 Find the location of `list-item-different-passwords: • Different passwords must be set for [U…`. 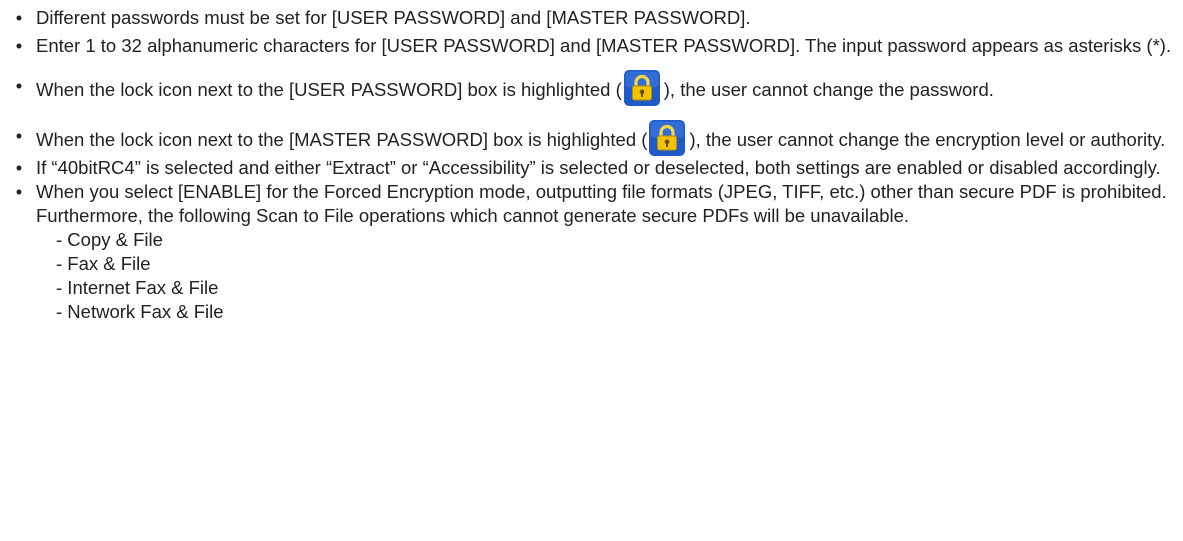

list-item-different-passwords: • Different passwords must be set for [U… is located at coordinates (587, 18).